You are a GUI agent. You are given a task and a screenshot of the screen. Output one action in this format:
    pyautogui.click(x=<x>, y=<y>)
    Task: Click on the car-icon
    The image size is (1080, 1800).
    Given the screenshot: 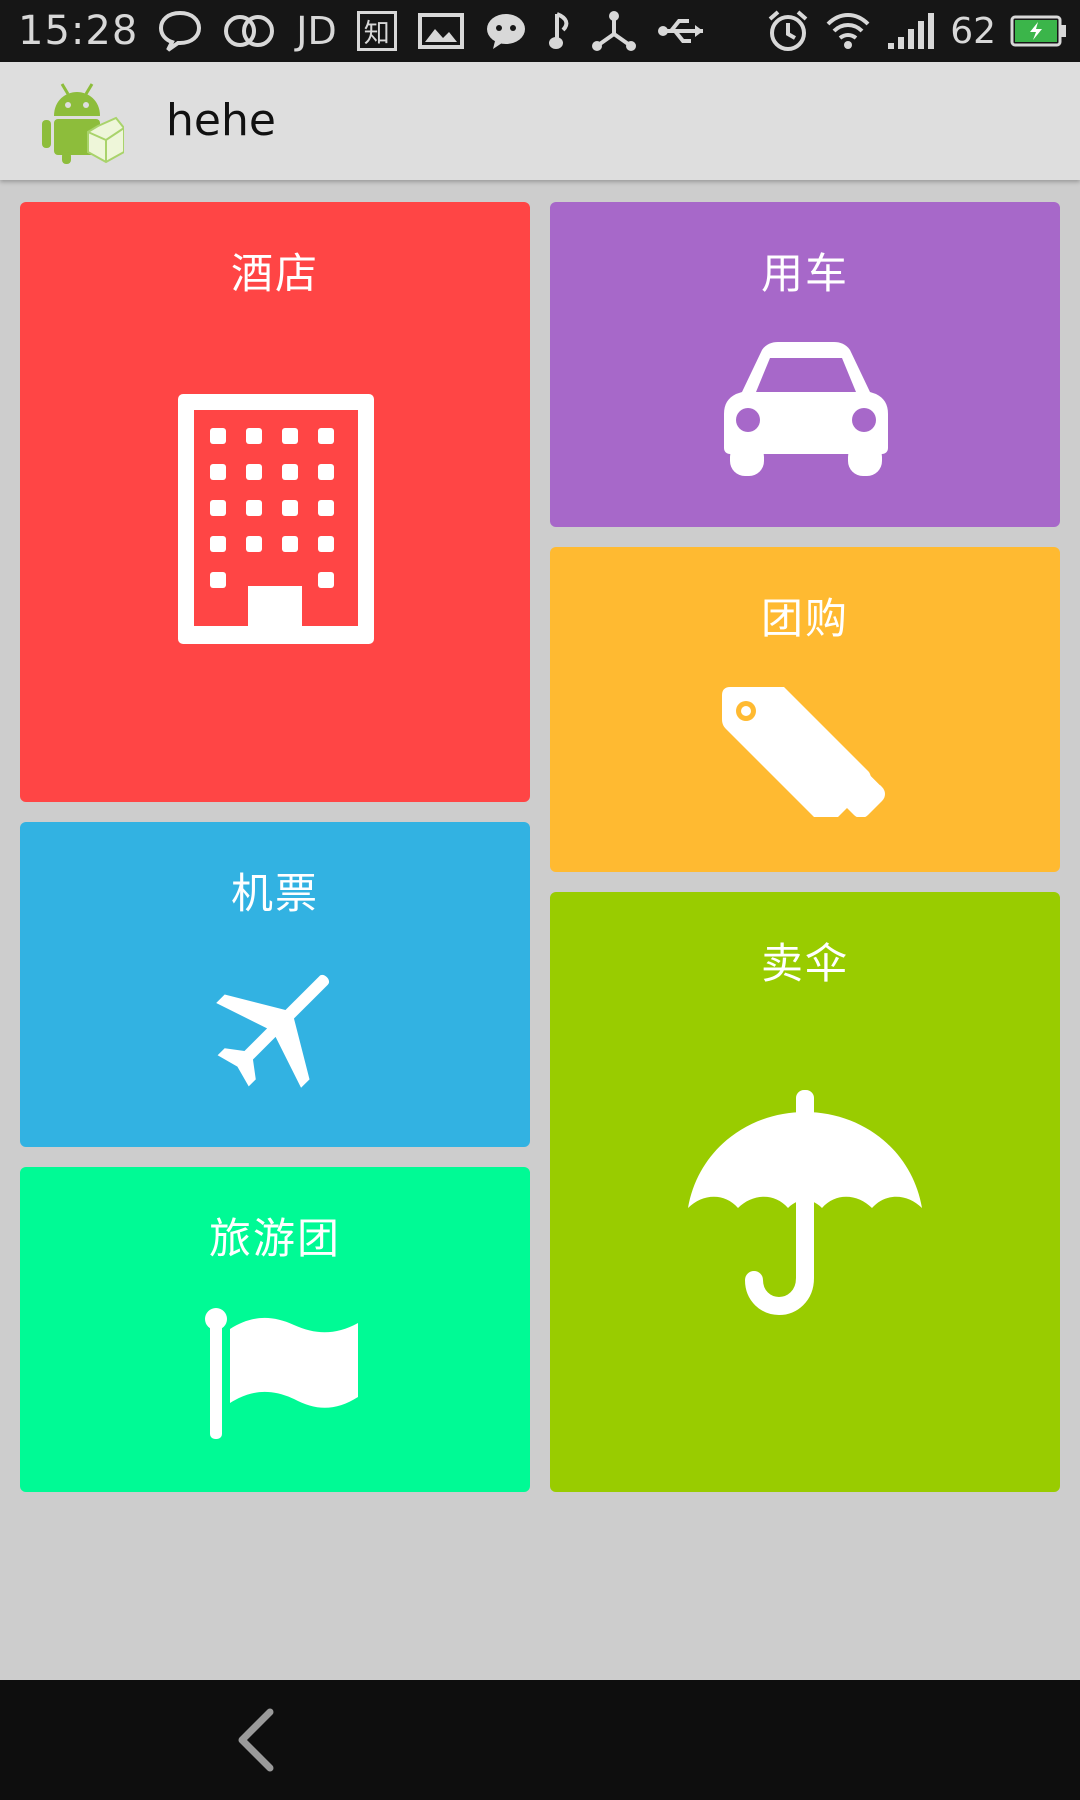 What is the action you would take?
    pyautogui.click(x=806, y=412)
    